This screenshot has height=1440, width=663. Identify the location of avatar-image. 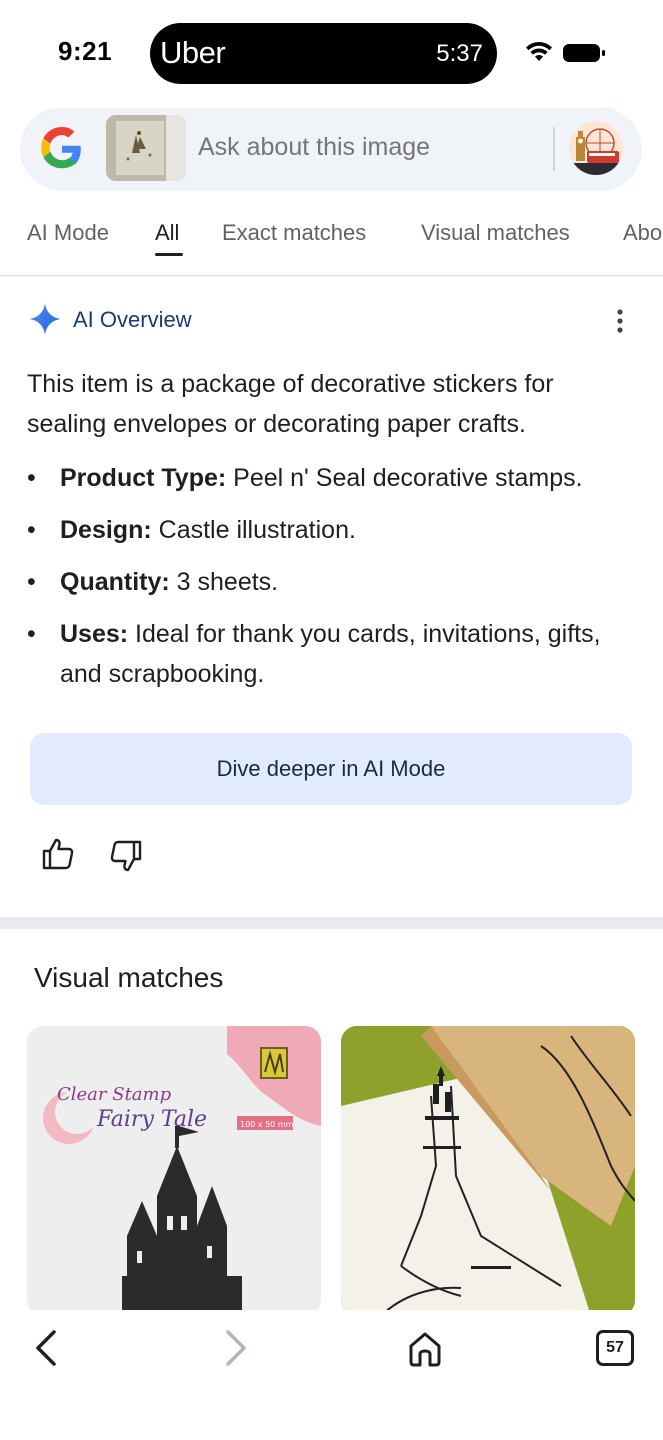
(596, 148).